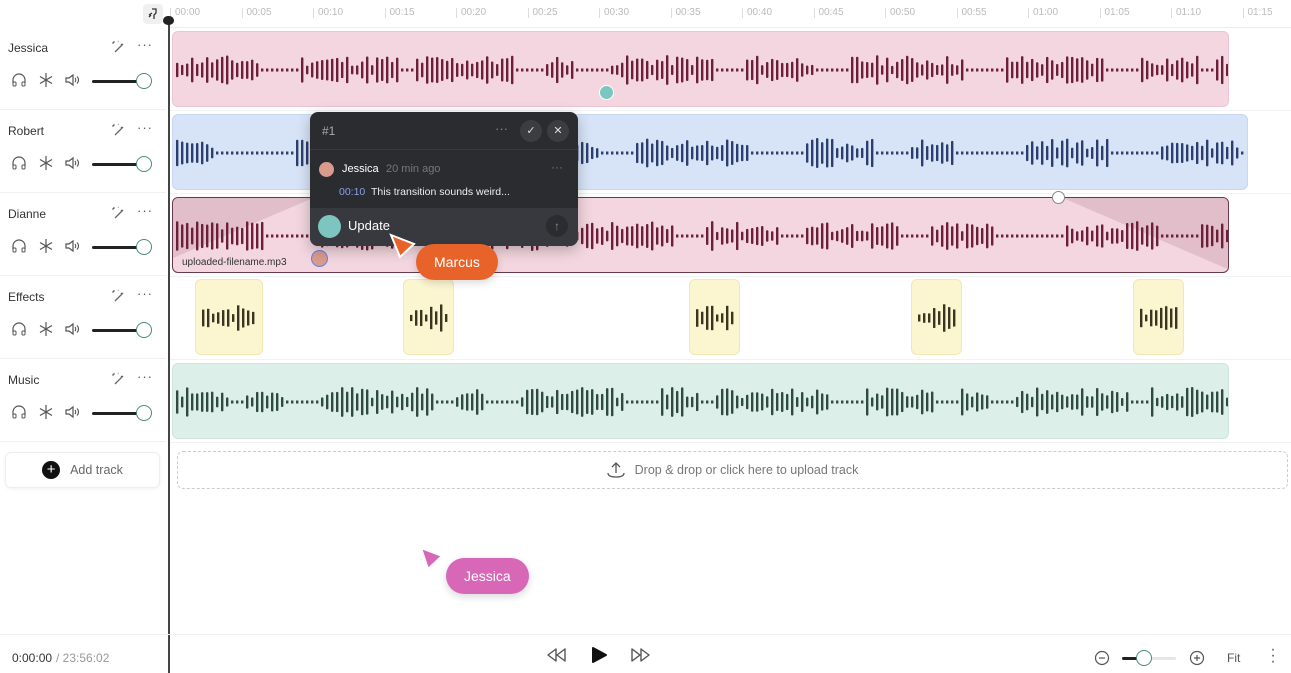  What do you see at coordinates (352, 192) in the screenshot?
I see `comment-timestamp-link: 00:10` at bounding box center [352, 192].